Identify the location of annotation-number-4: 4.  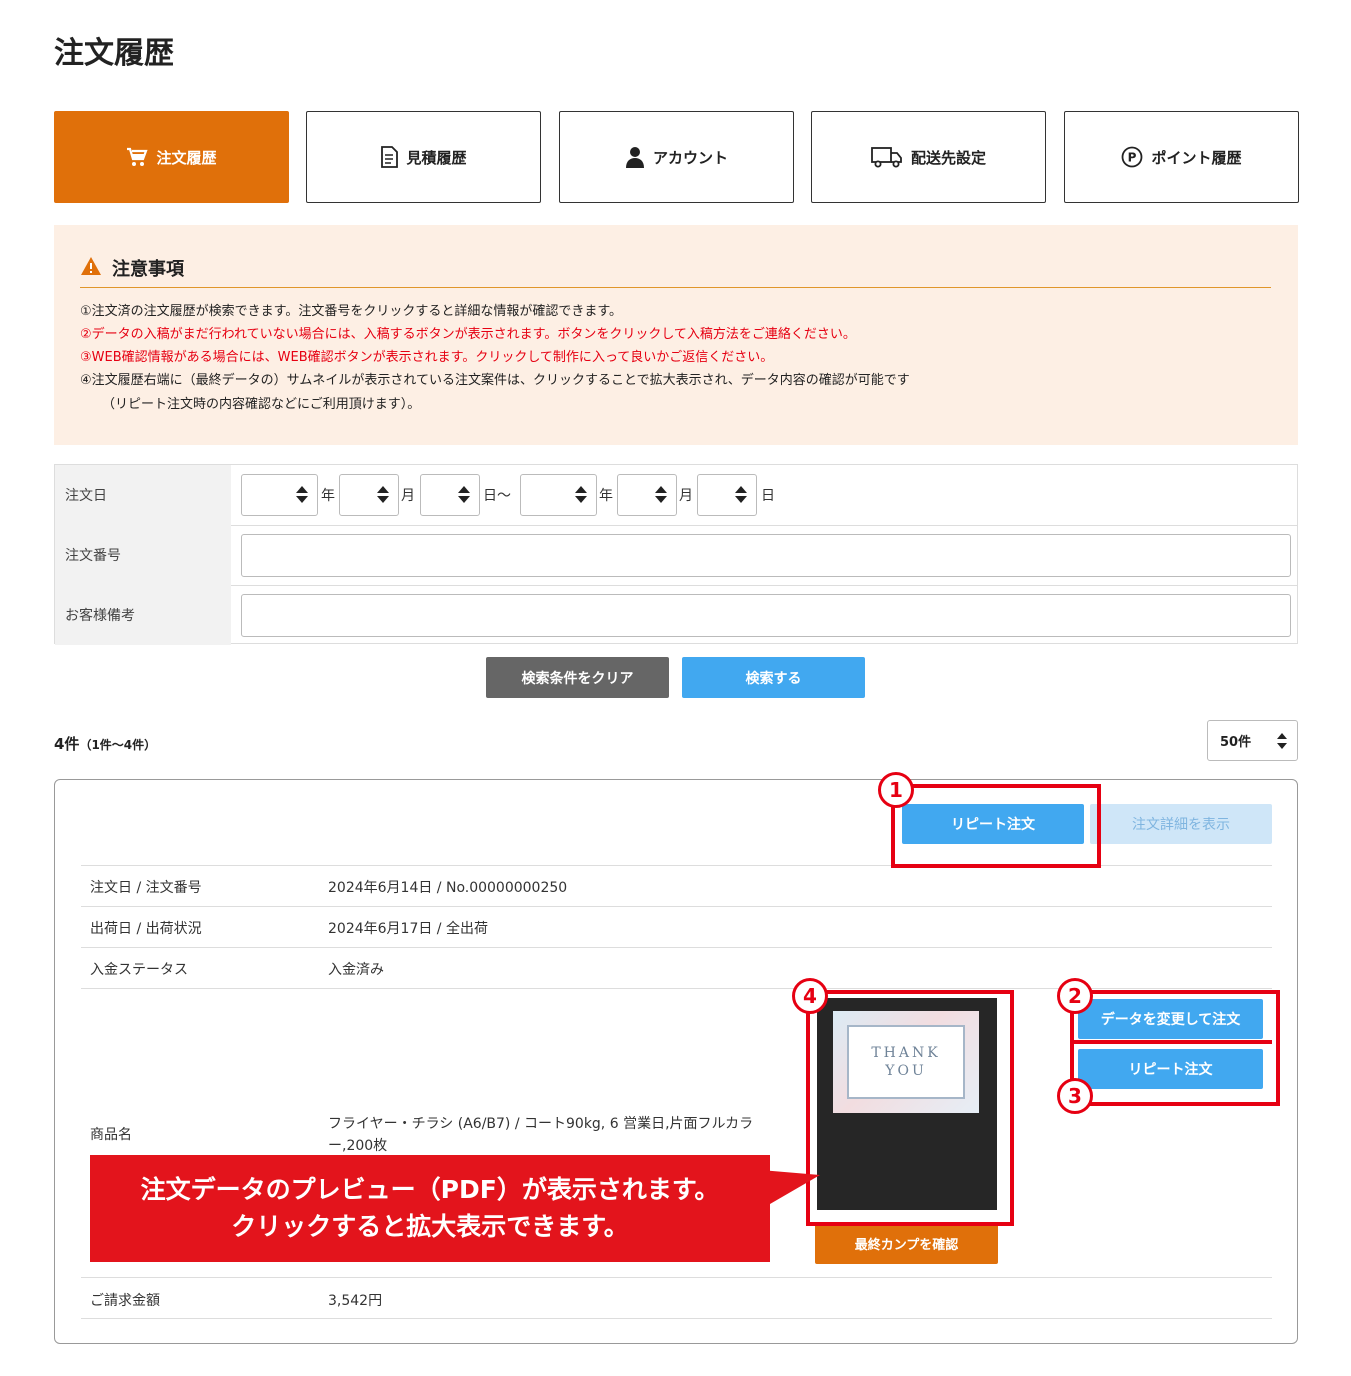
(810, 996).